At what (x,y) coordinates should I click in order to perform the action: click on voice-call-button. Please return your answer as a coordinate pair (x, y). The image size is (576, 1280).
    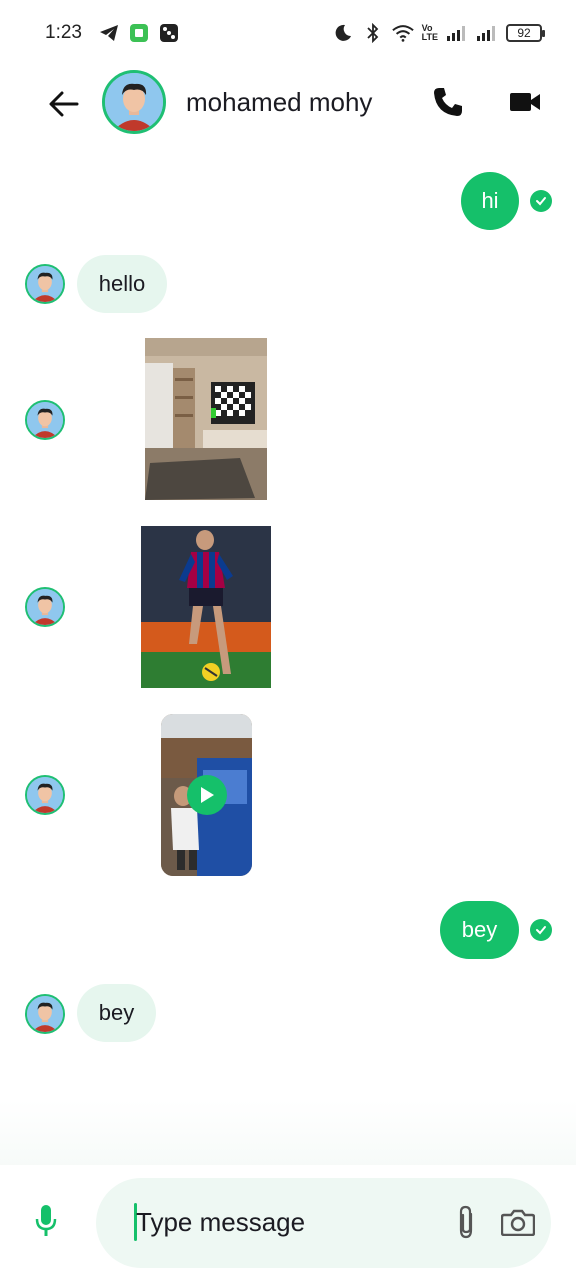
    Looking at the image, I should click on (448, 102).